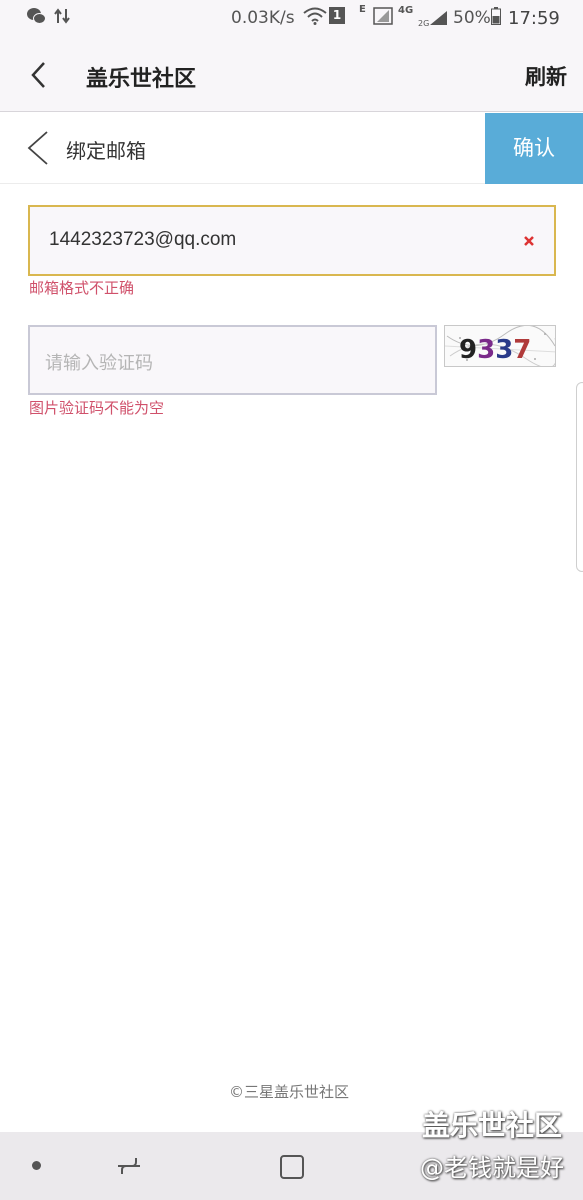 Image resolution: width=583 pixels, height=1200 pixels. Describe the element at coordinates (106, 151) in the screenshot. I see `page-title: 绑定邮箱` at that location.